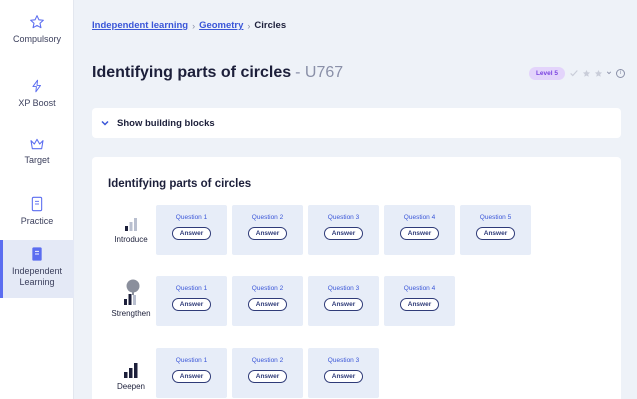 Image resolution: width=637 pixels, height=399 pixels. Describe the element at coordinates (37, 214) in the screenshot. I see `sidebar-item-practice: Practice` at that location.